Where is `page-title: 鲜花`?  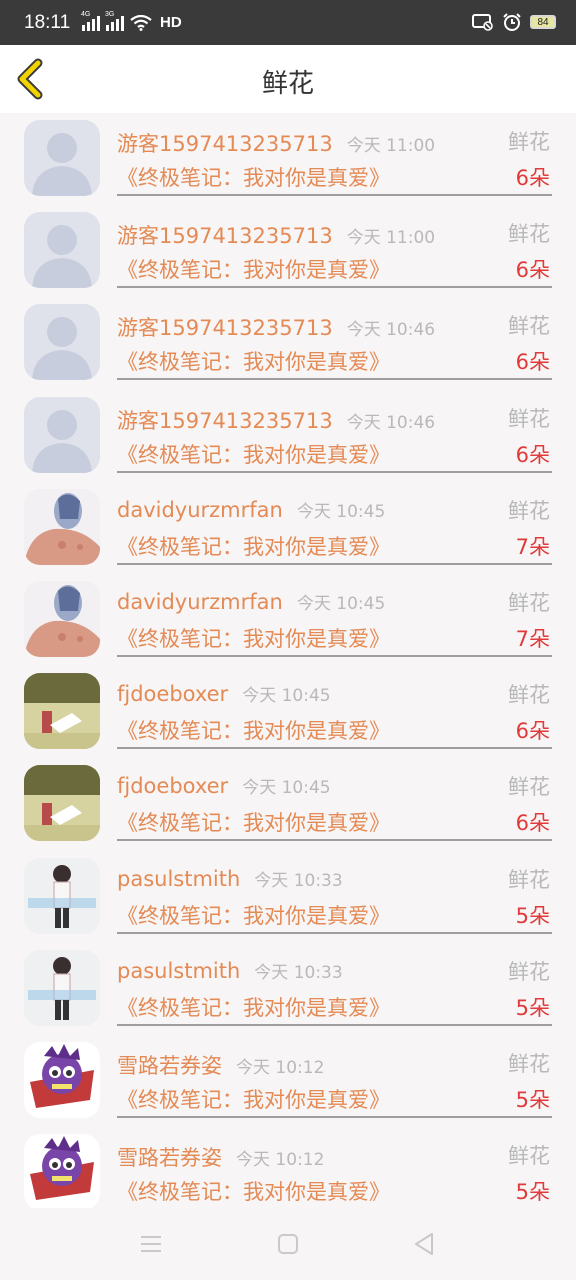
page-title: 鲜花 is located at coordinates (287, 84).